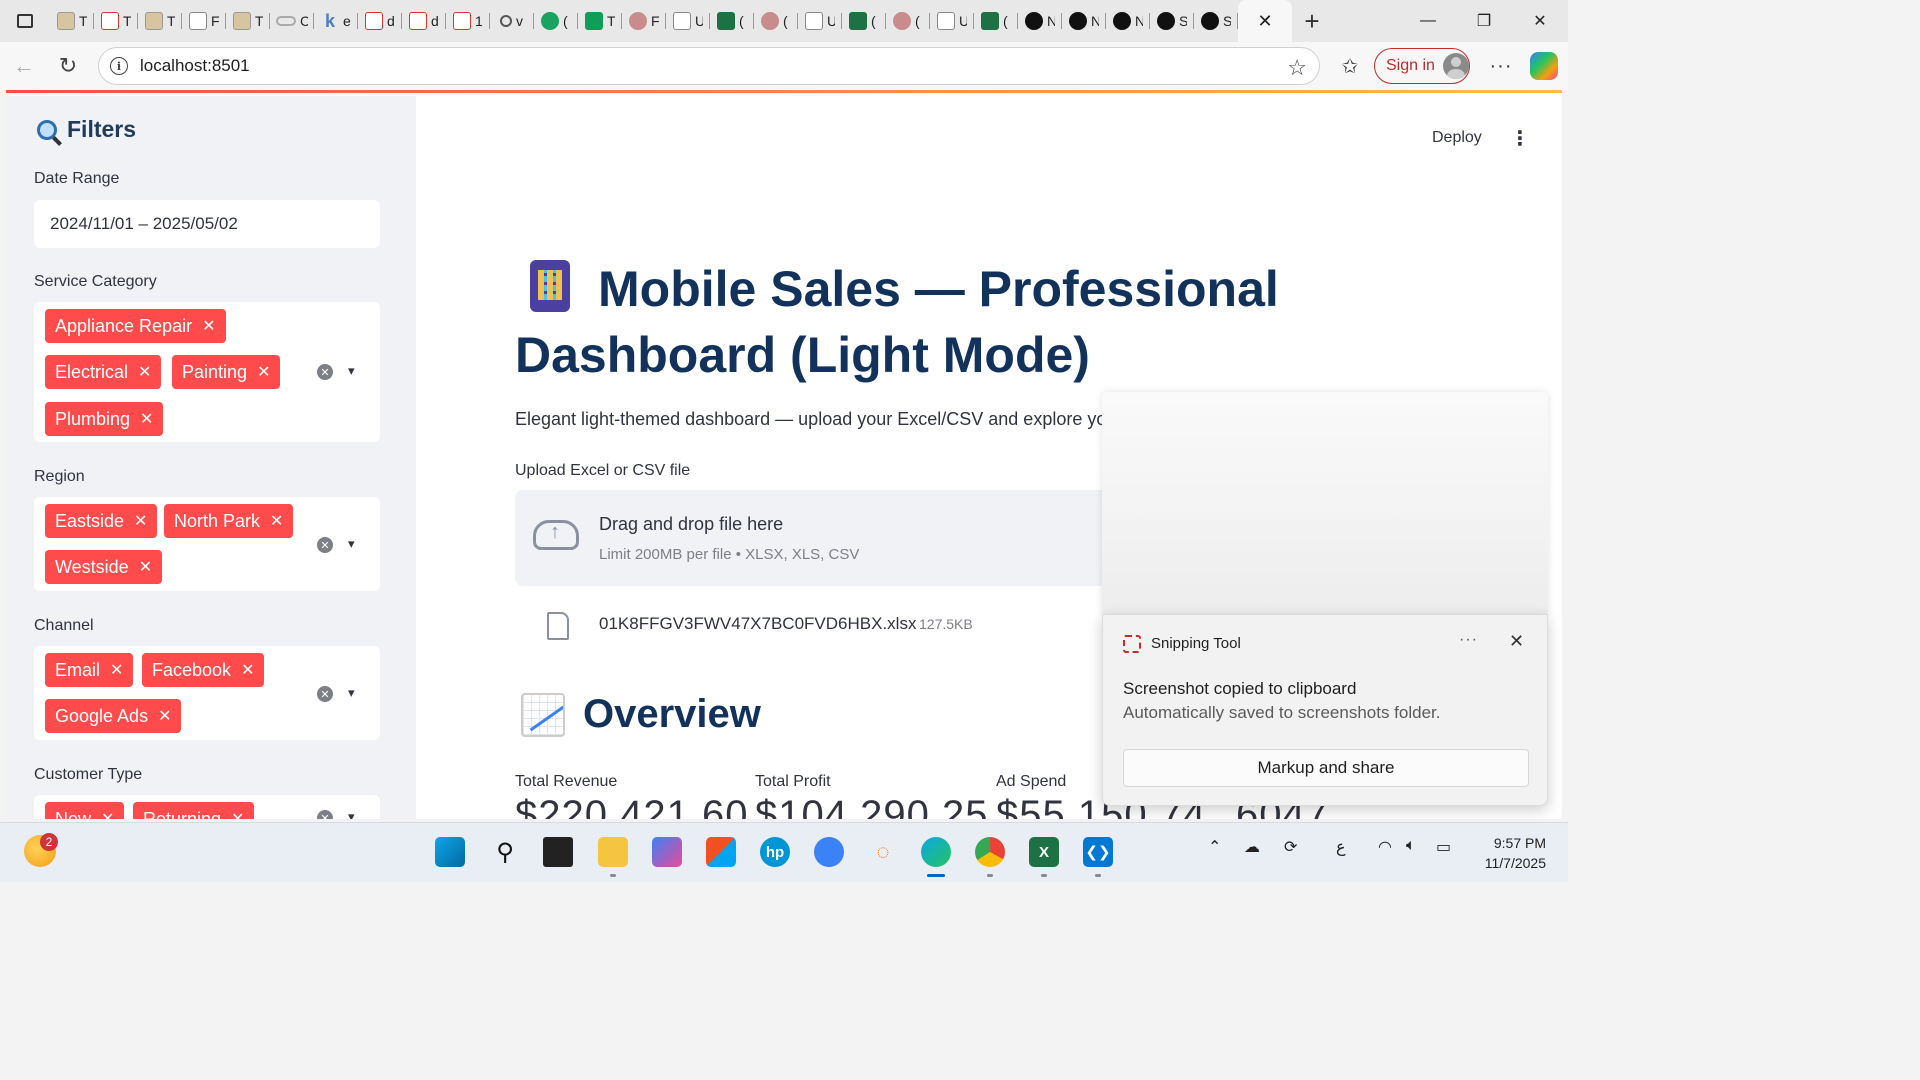 Image resolution: width=1920 pixels, height=1080 pixels. What do you see at coordinates (1520, 138) in the screenshot?
I see `app-menu-icon: ⋮` at bounding box center [1520, 138].